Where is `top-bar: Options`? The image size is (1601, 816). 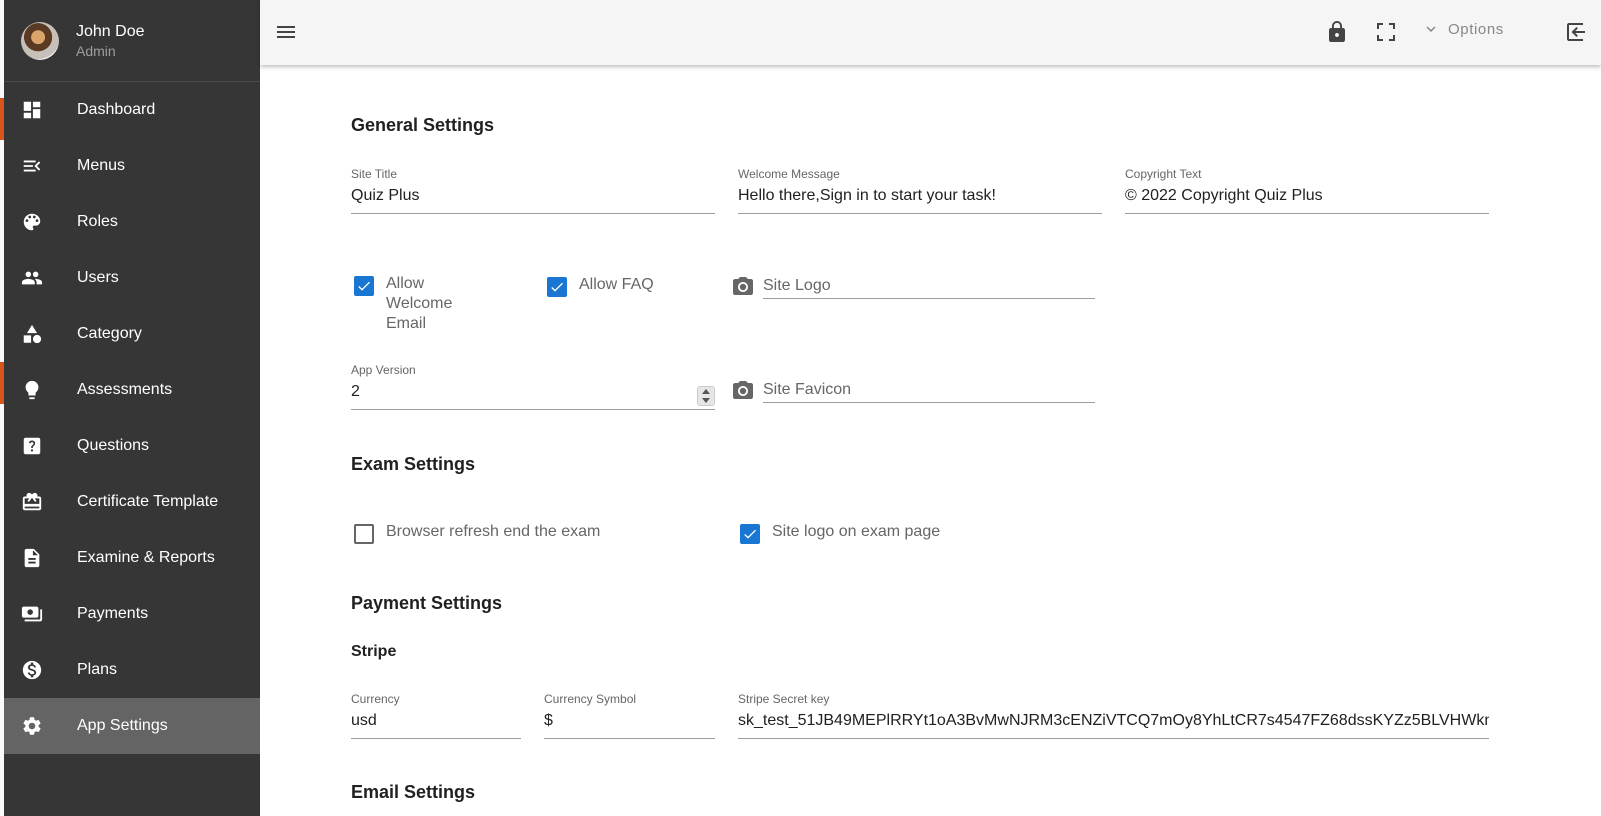 top-bar: Options is located at coordinates (930, 32).